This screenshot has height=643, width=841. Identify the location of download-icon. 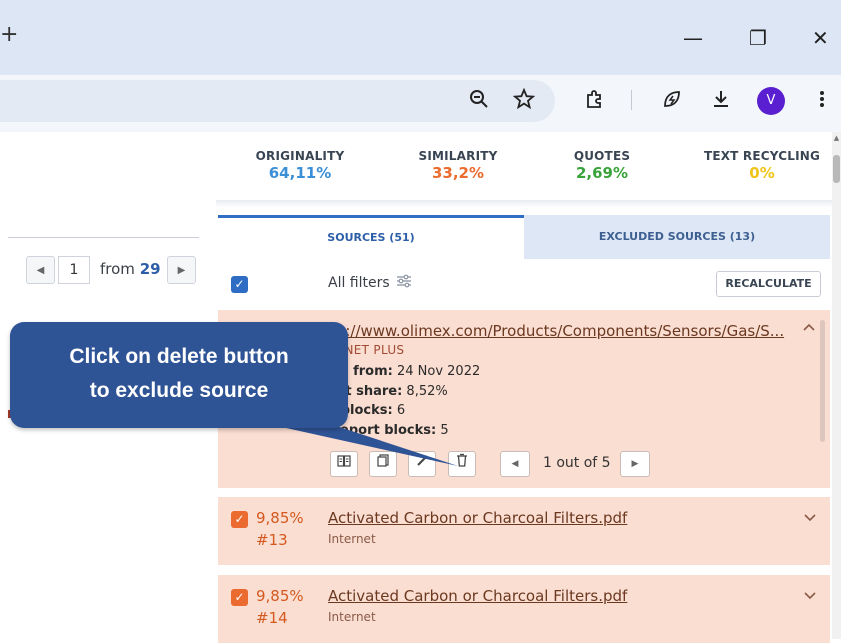
(721, 101).